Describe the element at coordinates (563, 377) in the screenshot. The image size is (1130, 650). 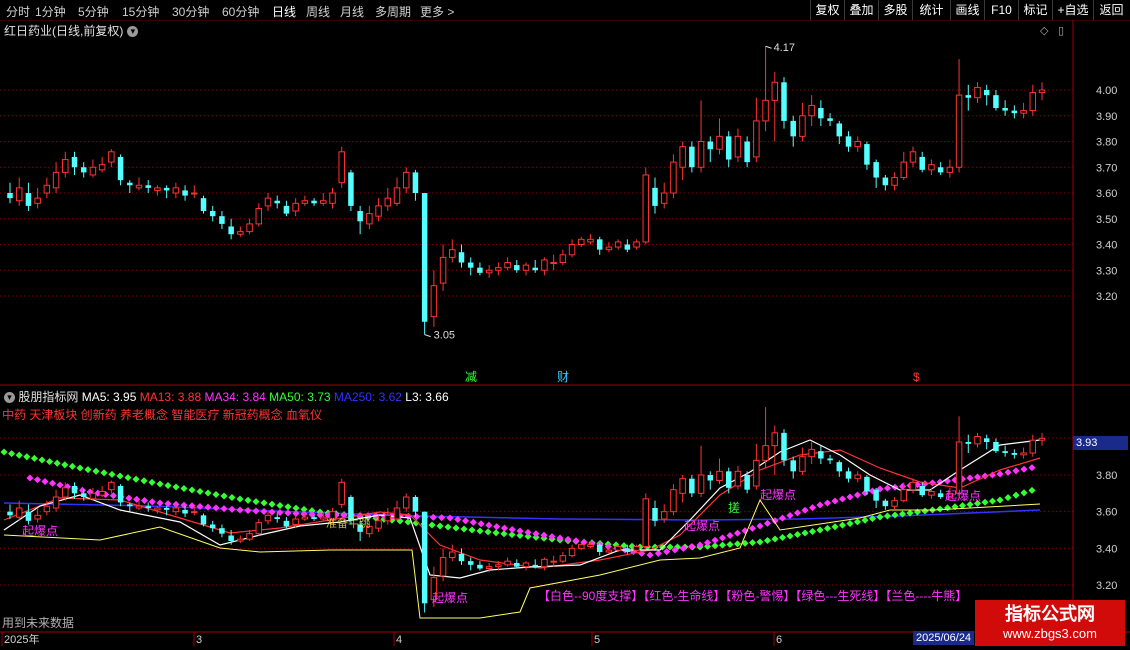
I see `event-marker: 财` at that location.